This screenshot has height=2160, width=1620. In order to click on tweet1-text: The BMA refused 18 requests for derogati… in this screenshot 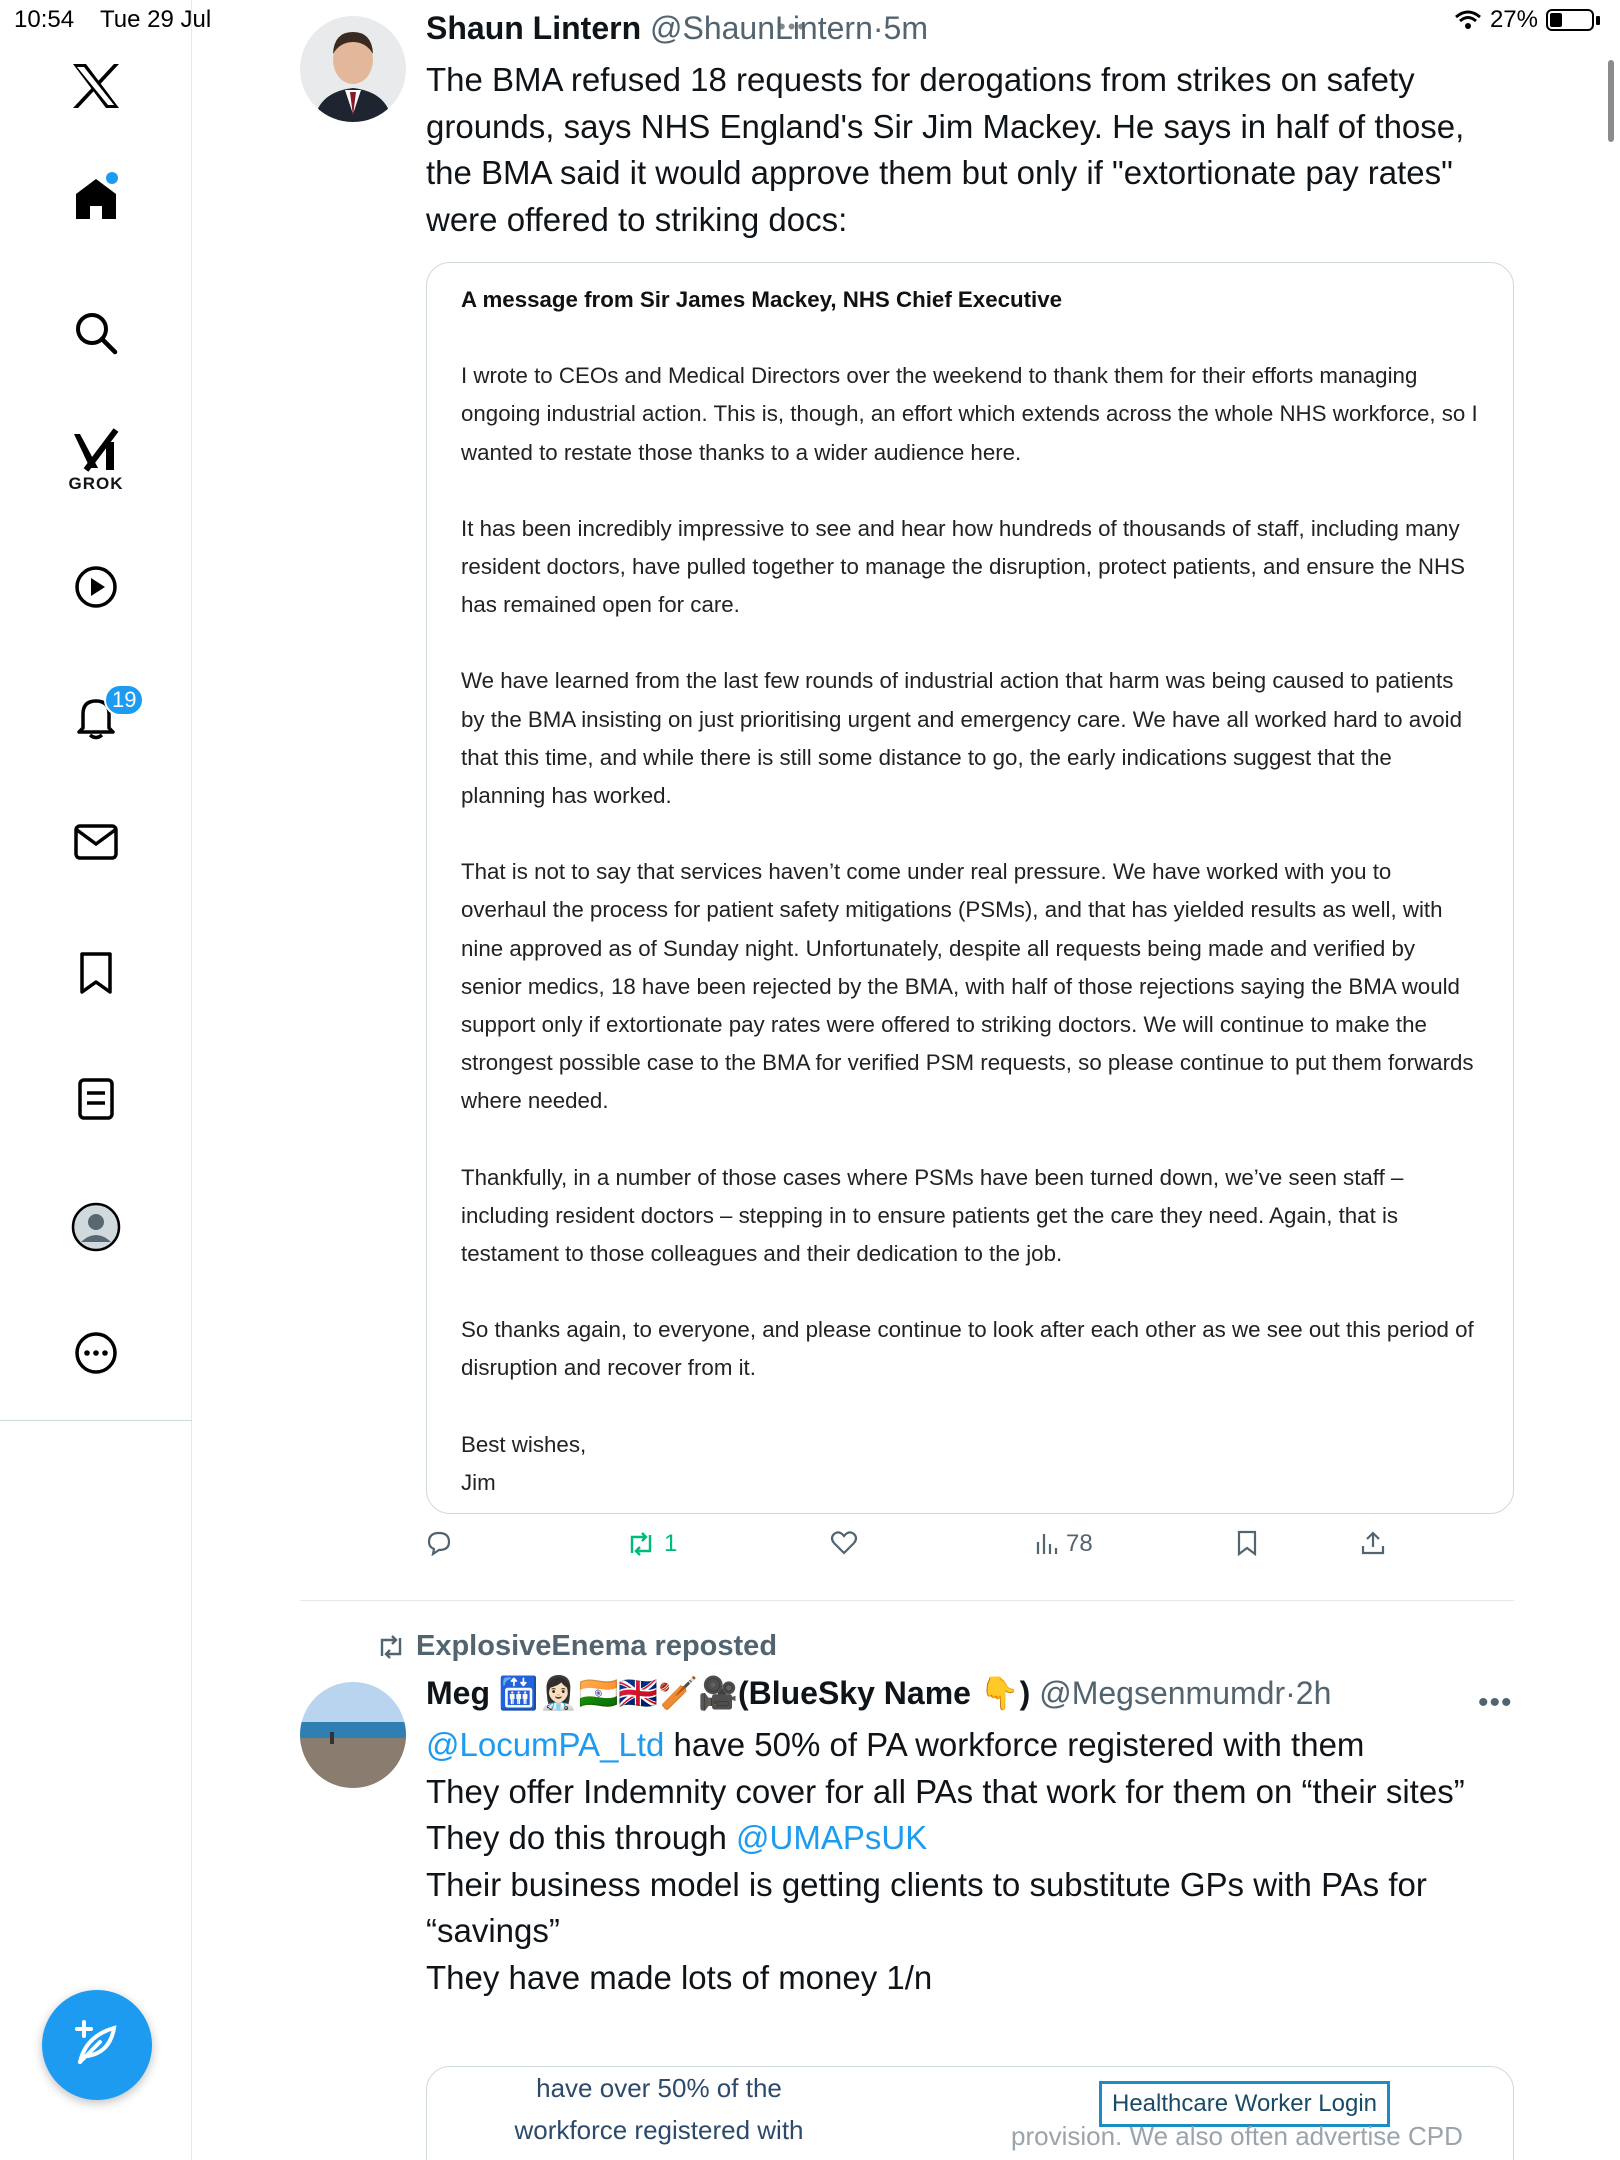, I will do `click(945, 149)`.